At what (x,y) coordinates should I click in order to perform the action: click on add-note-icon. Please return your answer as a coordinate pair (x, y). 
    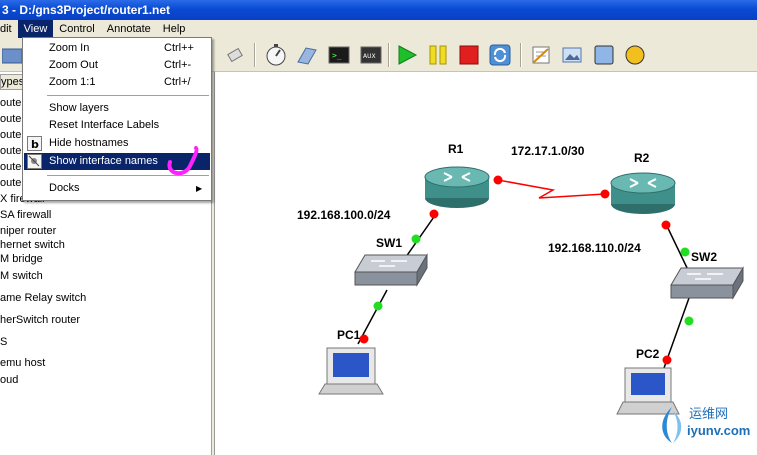
    Looking at the image, I should click on (541, 55).